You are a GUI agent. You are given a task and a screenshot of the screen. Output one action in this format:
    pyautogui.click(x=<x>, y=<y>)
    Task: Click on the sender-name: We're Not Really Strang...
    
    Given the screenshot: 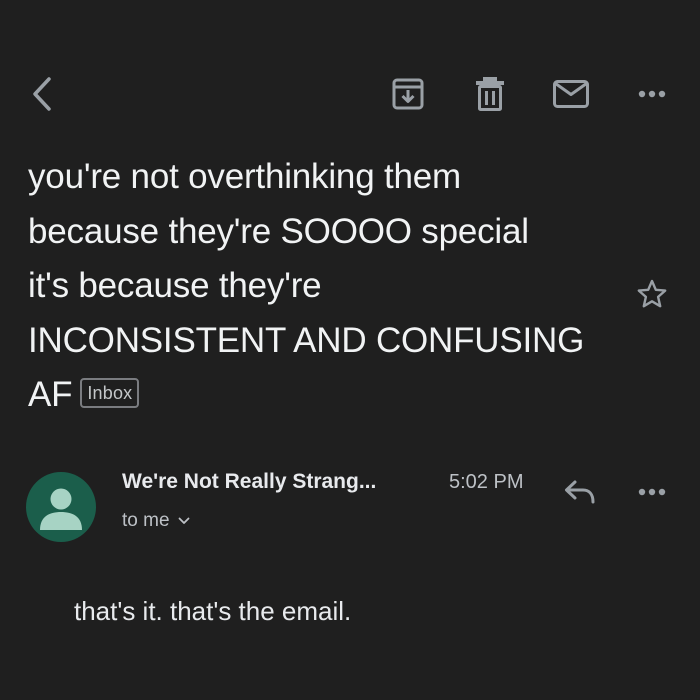 What is the action you would take?
    pyautogui.click(x=249, y=482)
    